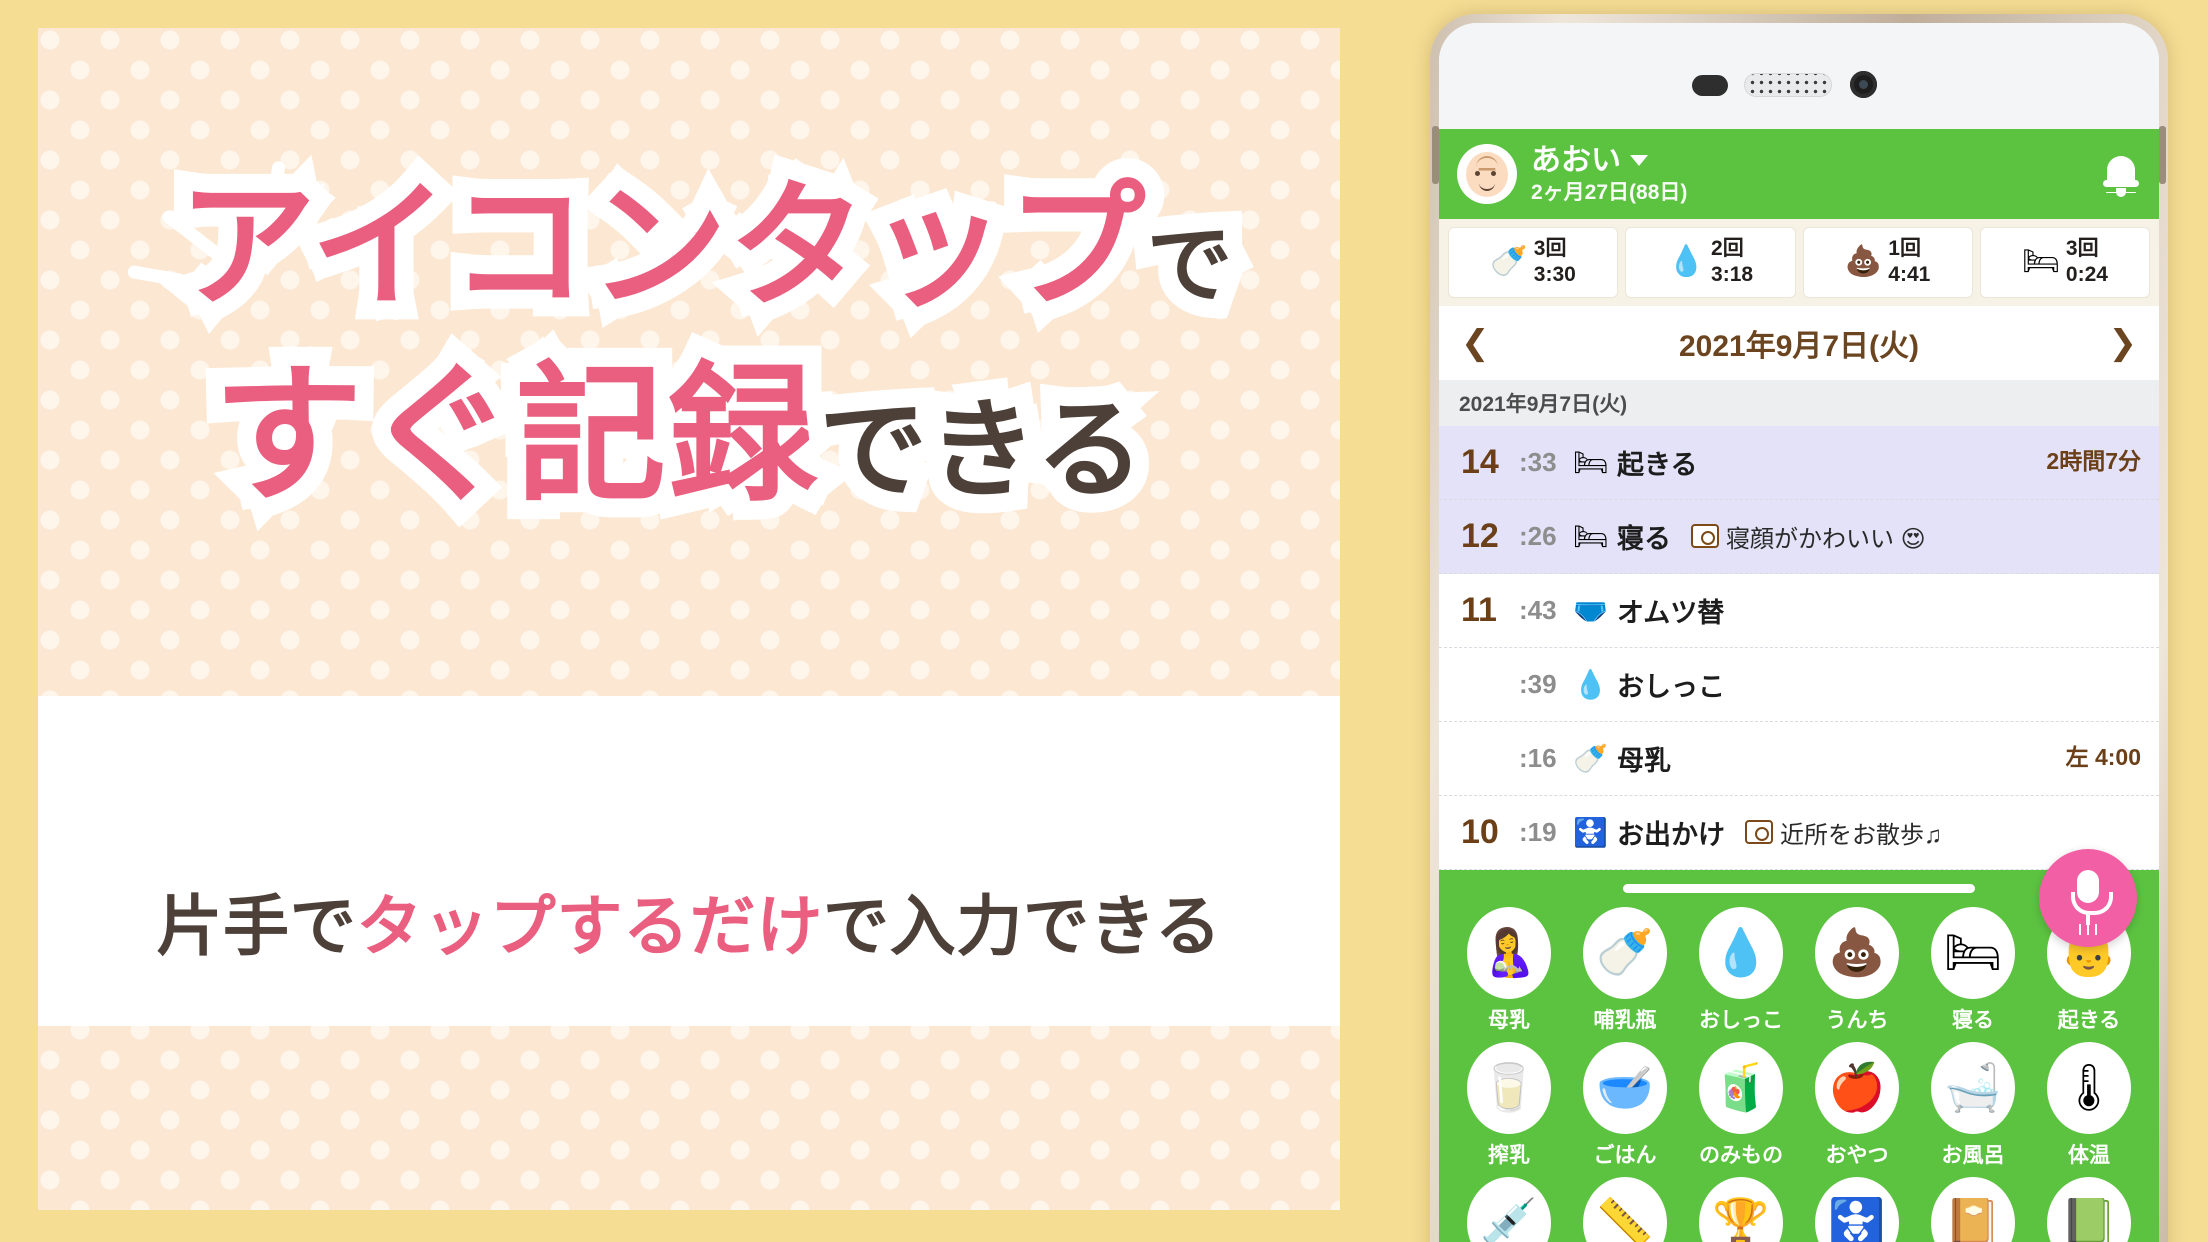  Describe the element at coordinates (1625, 1155) in the screenshot. I see `grid-item-label: ごはん` at that location.